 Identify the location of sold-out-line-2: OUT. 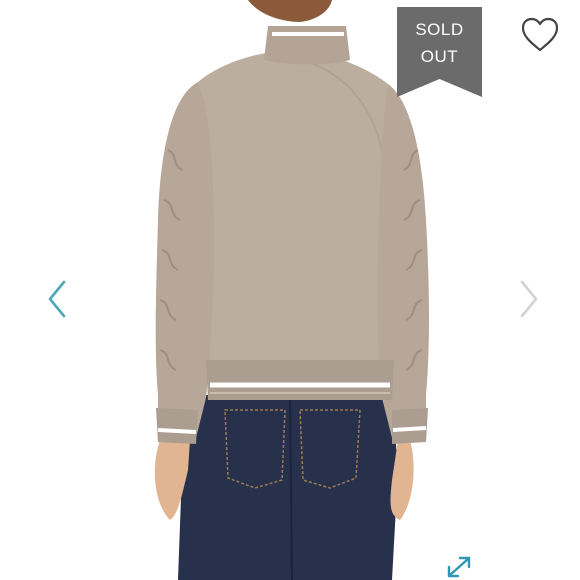
(439, 56).